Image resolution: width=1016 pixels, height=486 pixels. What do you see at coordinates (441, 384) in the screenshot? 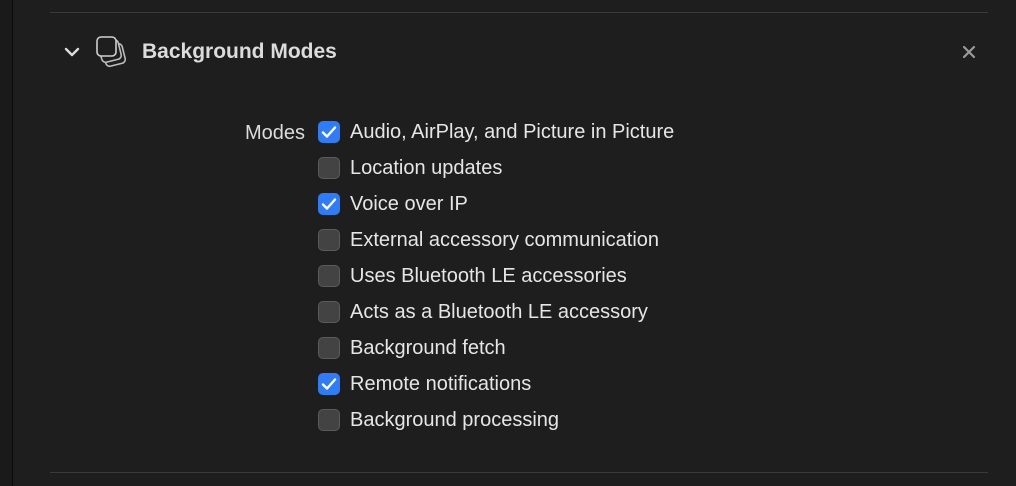
I see `mode-option-label: Remote notifications` at bounding box center [441, 384].